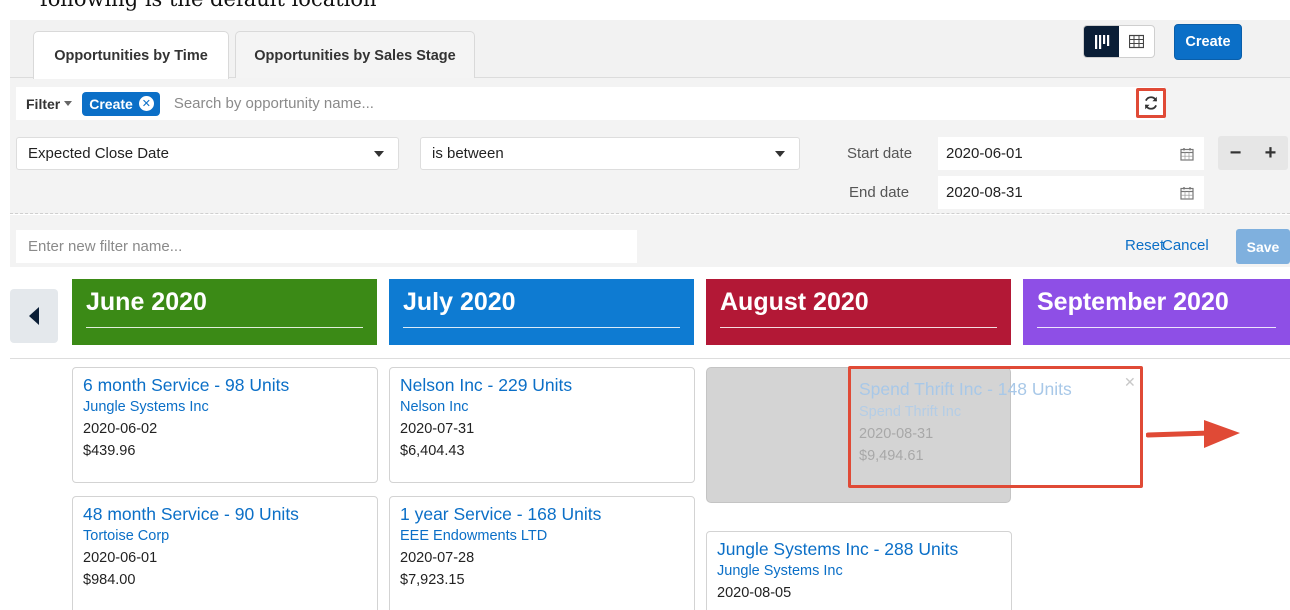 The height and width of the screenshot is (610, 1290). Describe the element at coordinates (1071, 153) in the screenshot. I see `start-date-field: 2020-06-01` at that location.